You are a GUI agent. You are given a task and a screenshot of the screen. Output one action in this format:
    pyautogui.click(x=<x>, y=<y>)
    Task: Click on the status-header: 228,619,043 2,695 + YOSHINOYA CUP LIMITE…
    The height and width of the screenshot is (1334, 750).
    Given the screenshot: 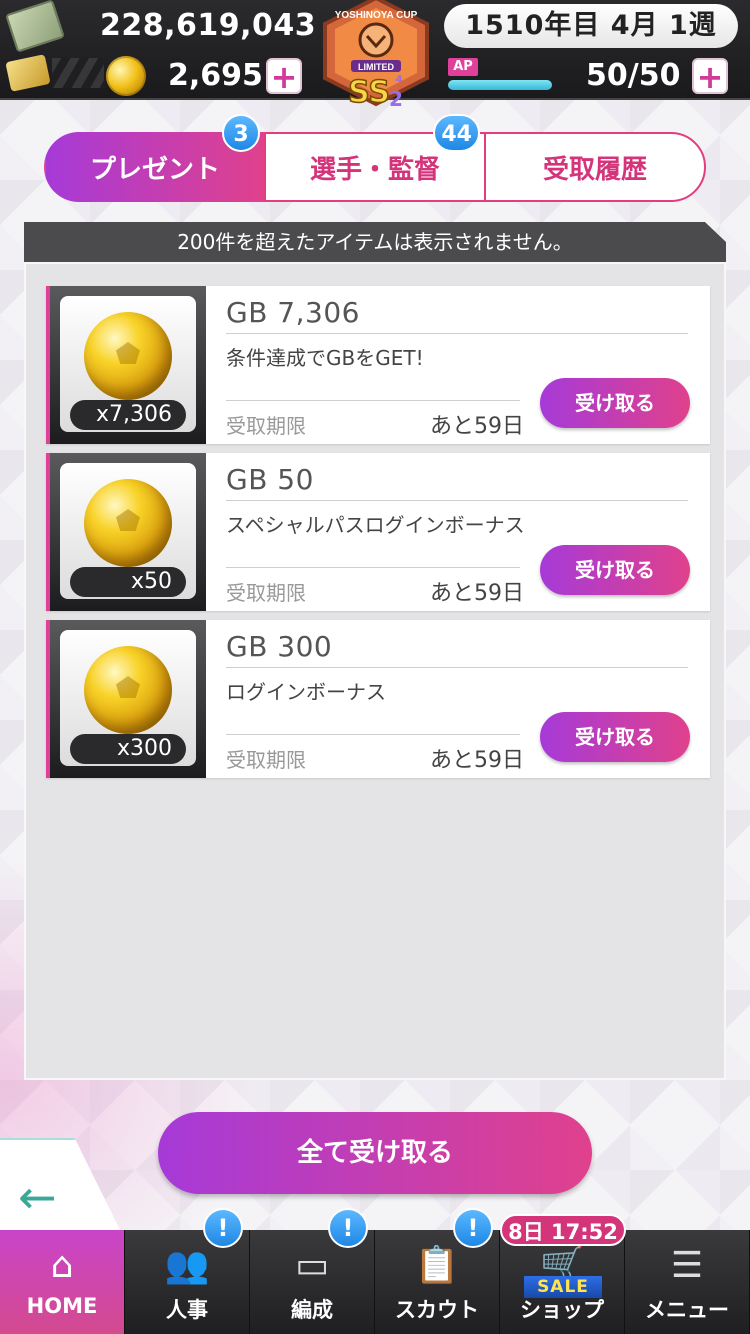 What is the action you would take?
    pyautogui.click(x=375, y=55)
    